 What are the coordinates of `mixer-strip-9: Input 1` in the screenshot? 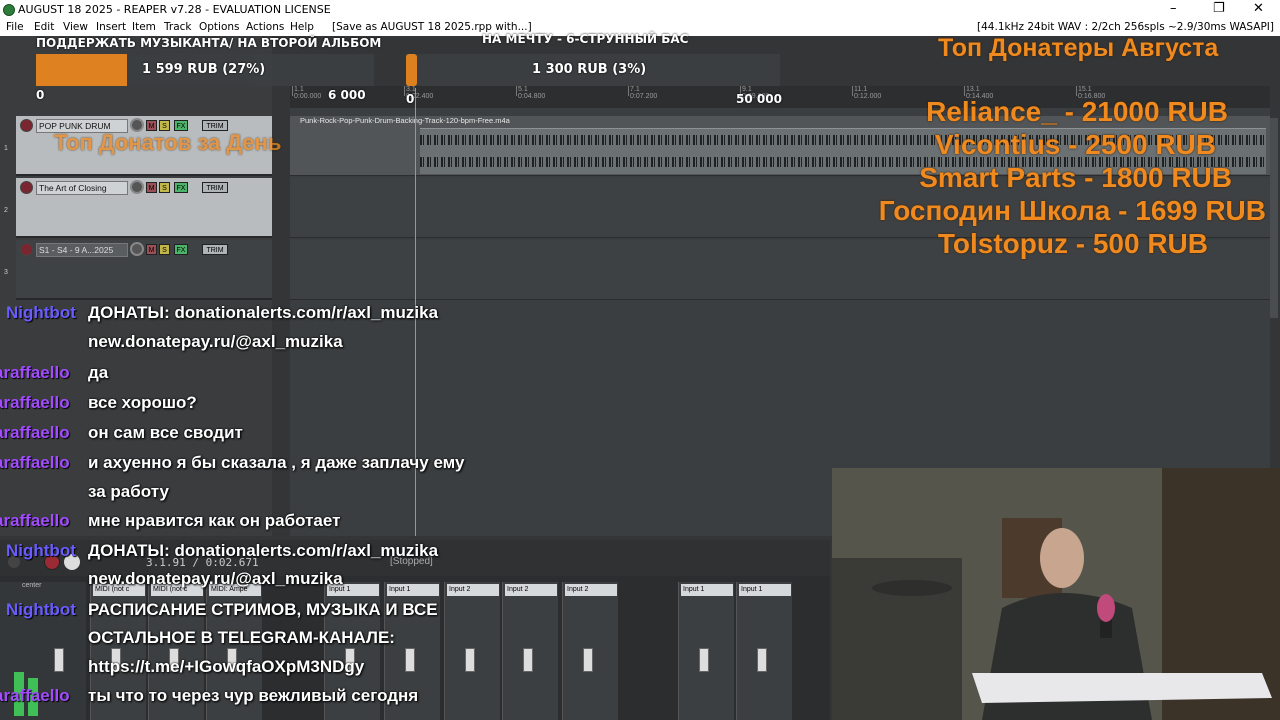 It's located at (706, 651).